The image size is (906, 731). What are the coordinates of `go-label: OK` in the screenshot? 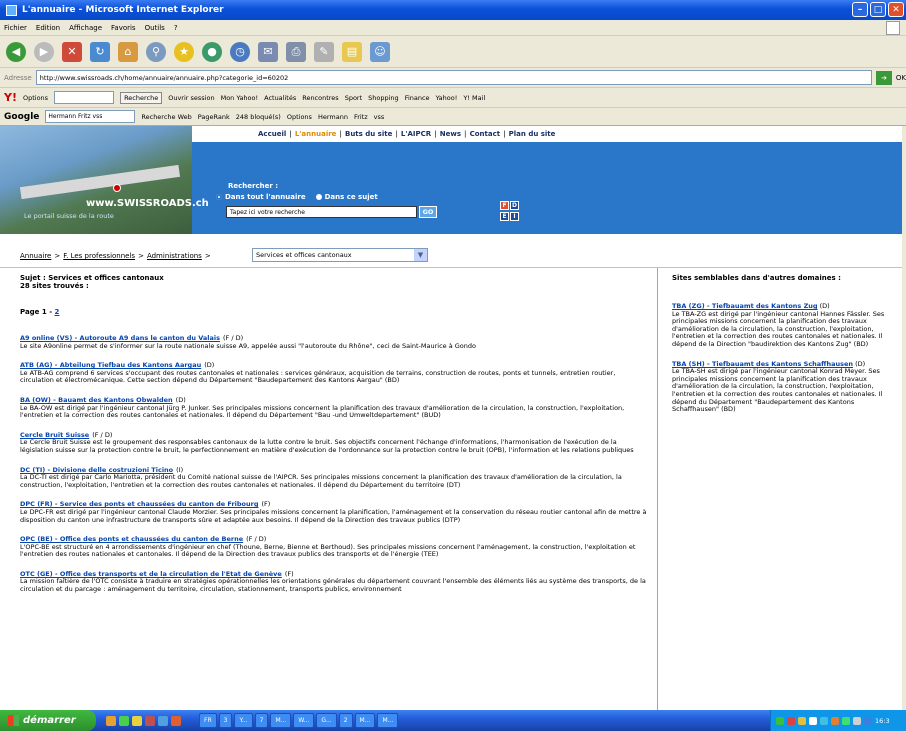 It's located at (901, 78).